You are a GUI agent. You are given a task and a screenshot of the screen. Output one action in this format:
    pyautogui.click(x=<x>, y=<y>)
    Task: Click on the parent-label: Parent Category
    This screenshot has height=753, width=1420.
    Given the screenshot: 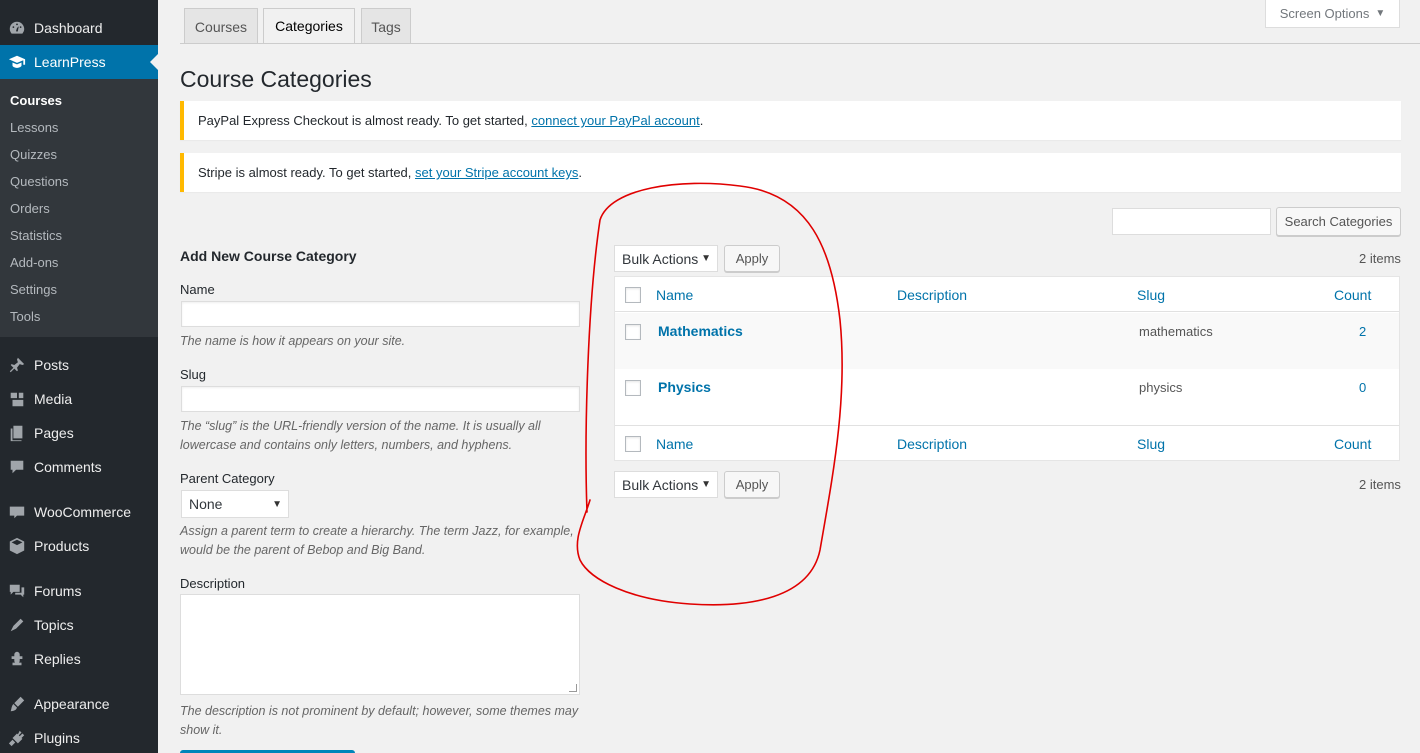 What is the action you would take?
    pyautogui.click(x=227, y=478)
    